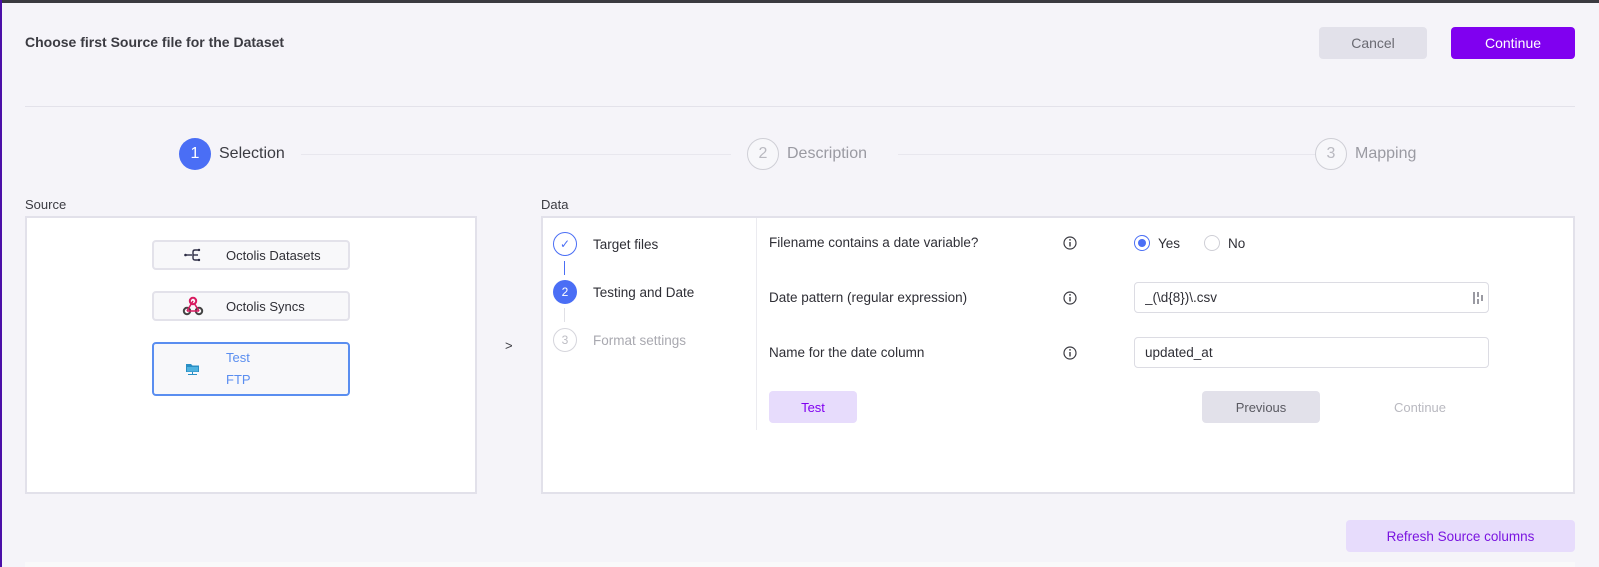 The height and width of the screenshot is (567, 1599). I want to click on substep-format-settings: 3 Format settings, so click(619, 340).